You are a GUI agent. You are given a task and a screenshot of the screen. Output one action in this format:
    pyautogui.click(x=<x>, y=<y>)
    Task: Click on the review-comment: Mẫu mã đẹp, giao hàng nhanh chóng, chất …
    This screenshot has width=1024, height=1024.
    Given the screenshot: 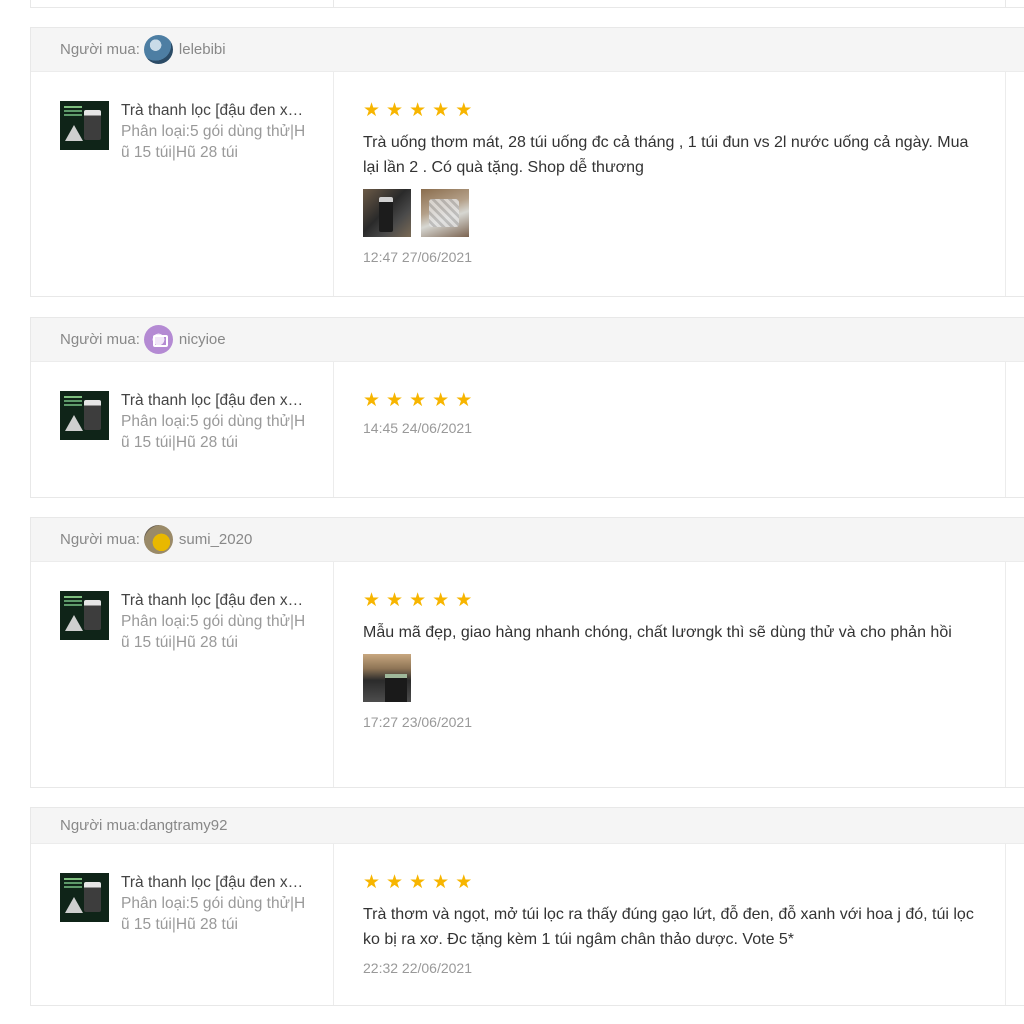 What is the action you would take?
    pyautogui.click(x=657, y=632)
    